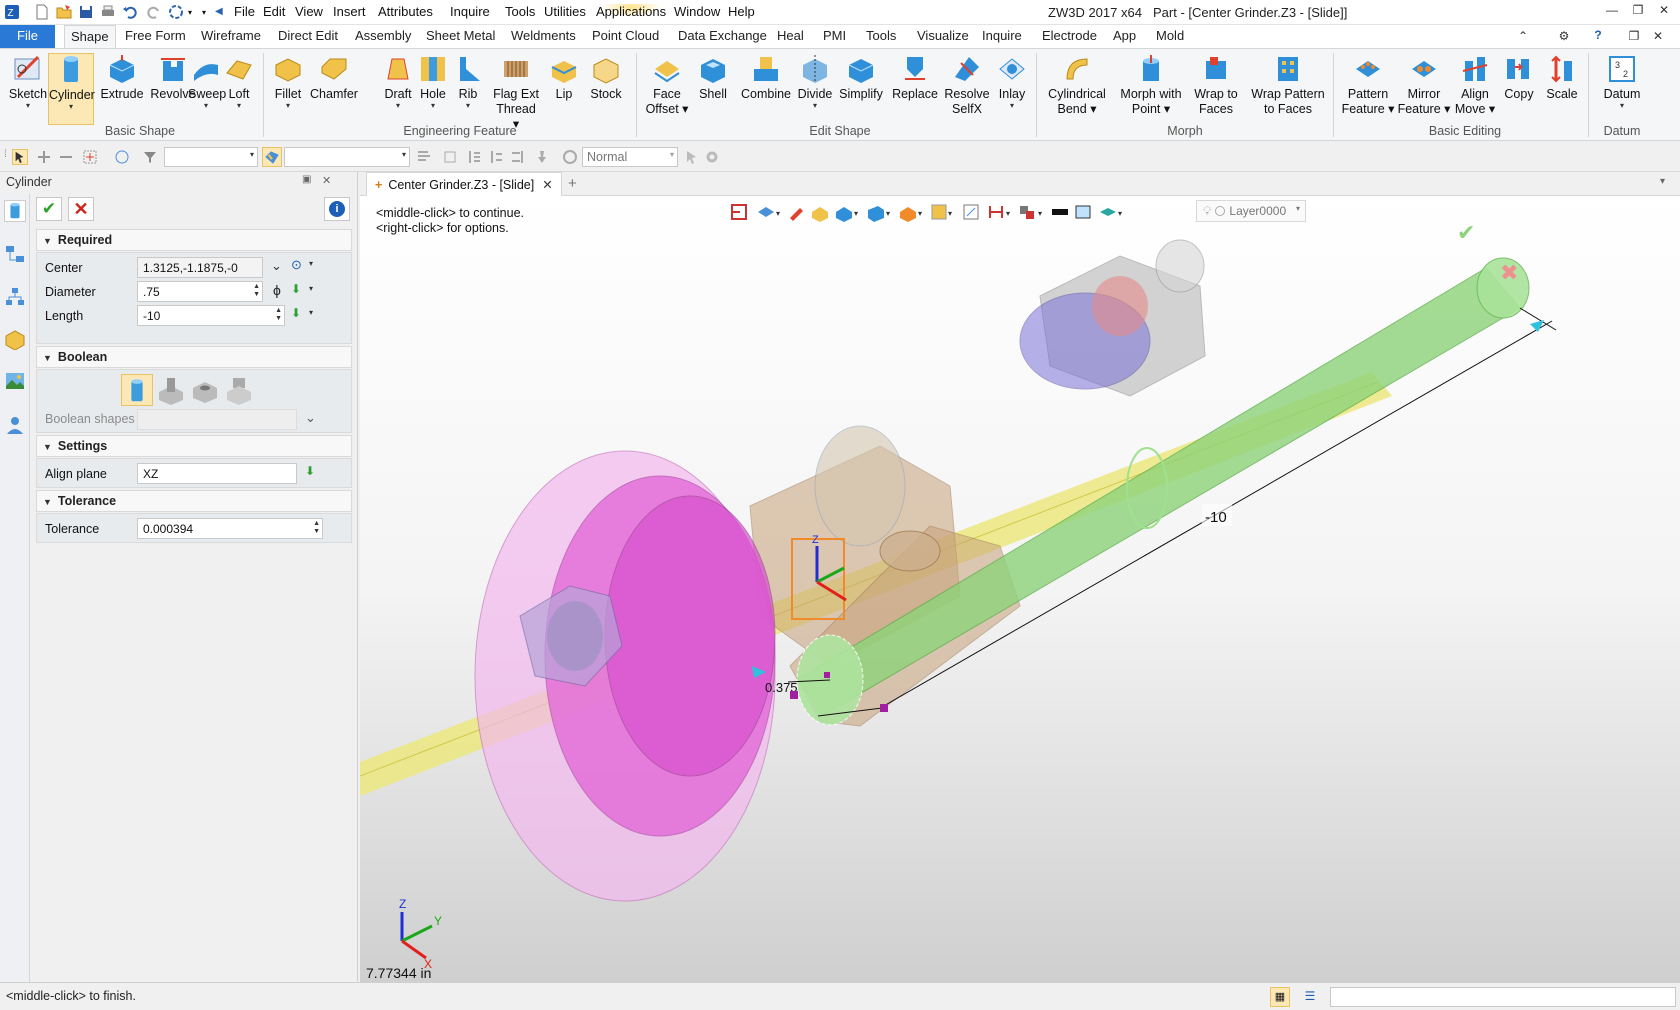 This screenshot has width=1680, height=1010. Describe the element at coordinates (296, 313) in the screenshot. I see `length-pick-icon: ⬇` at that location.